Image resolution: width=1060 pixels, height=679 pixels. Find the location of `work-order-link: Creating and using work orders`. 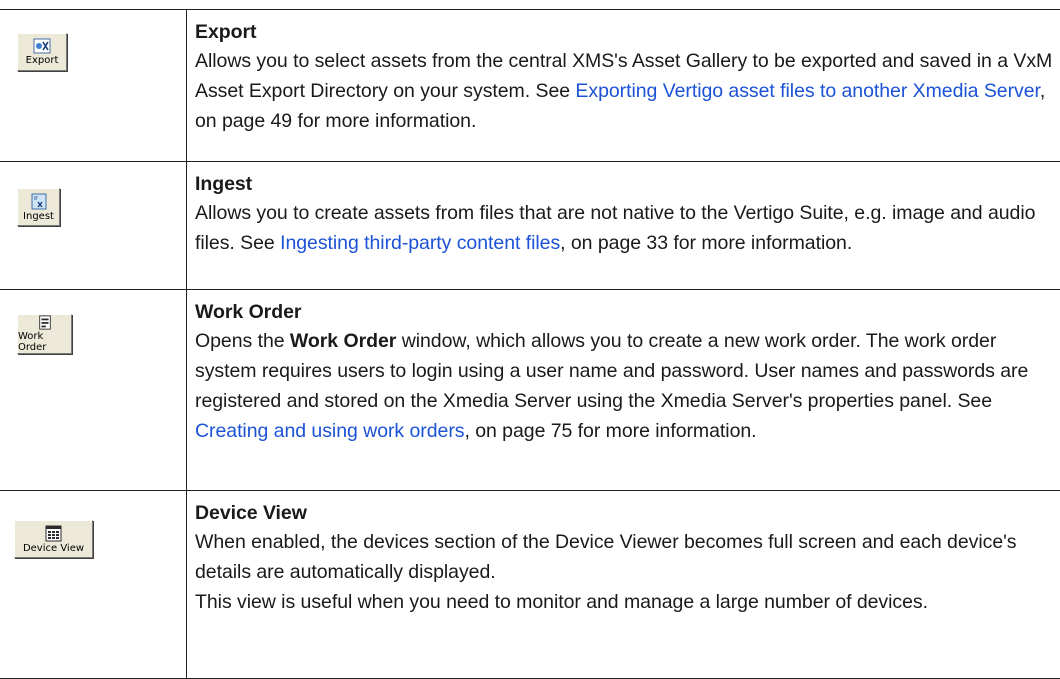

work-order-link: Creating and using work orders is located at coordinates (330, 431).